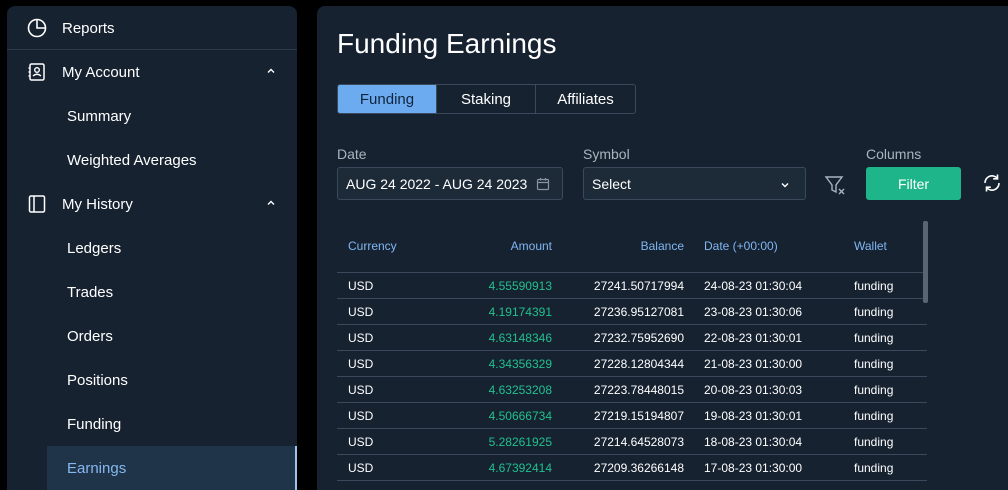 This screenshot has height=490, width=1008. I want to click on sidebar-item-weighted-averages: Weighted Averages, so click(152, 160).